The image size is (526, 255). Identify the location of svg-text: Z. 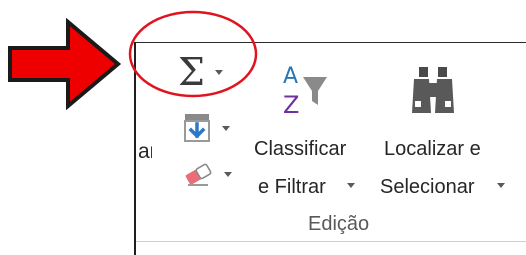
(291, 104).